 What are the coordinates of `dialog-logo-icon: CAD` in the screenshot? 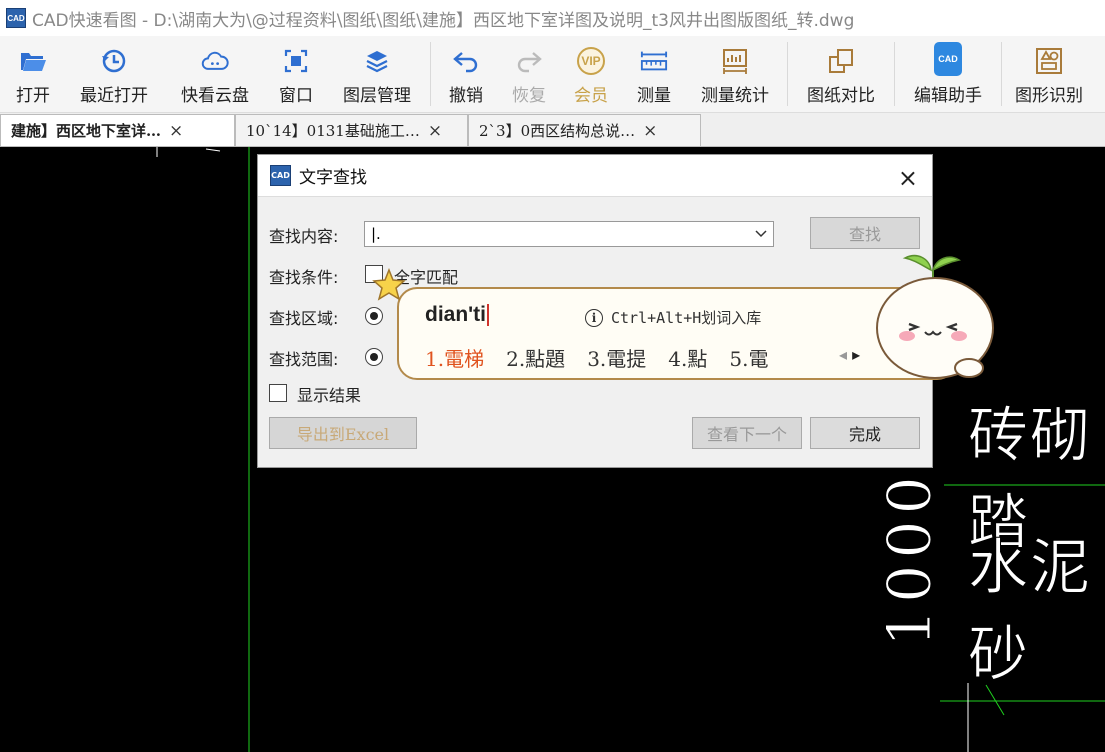 It's located at (280, 175).